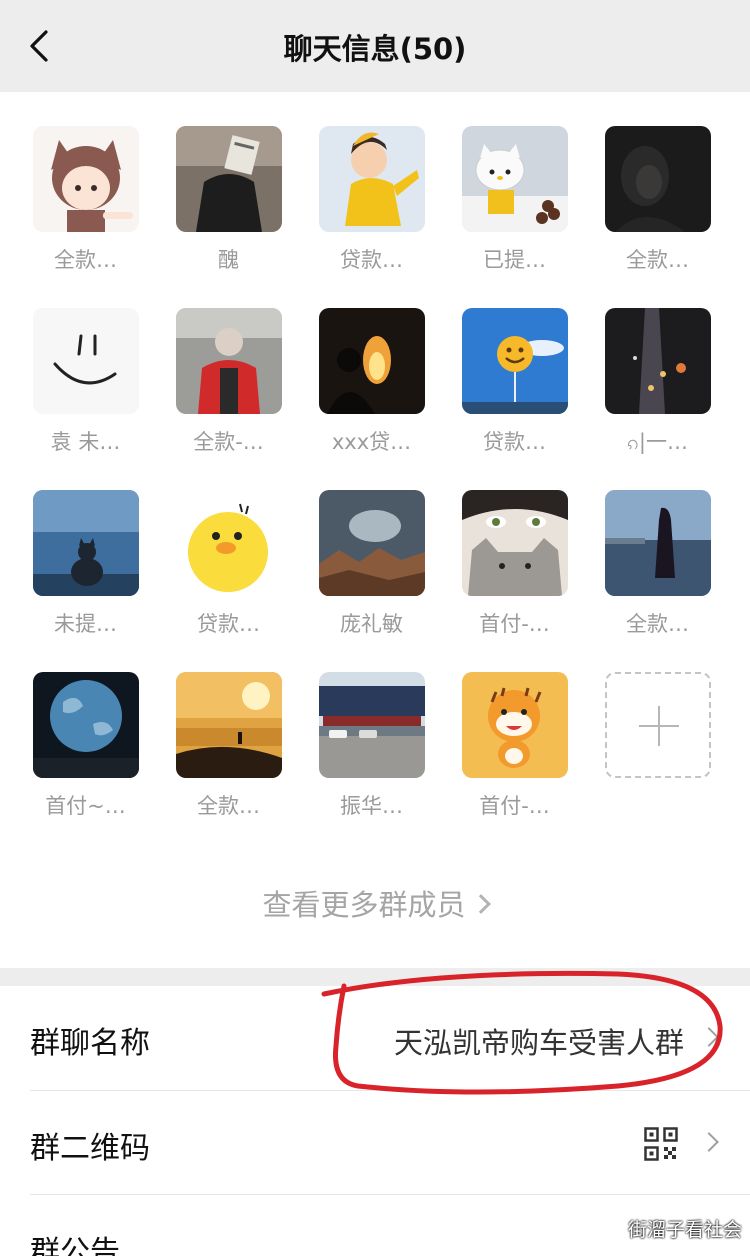  I want to click on group-qr-row: 群二维码, so click(375, 1143).